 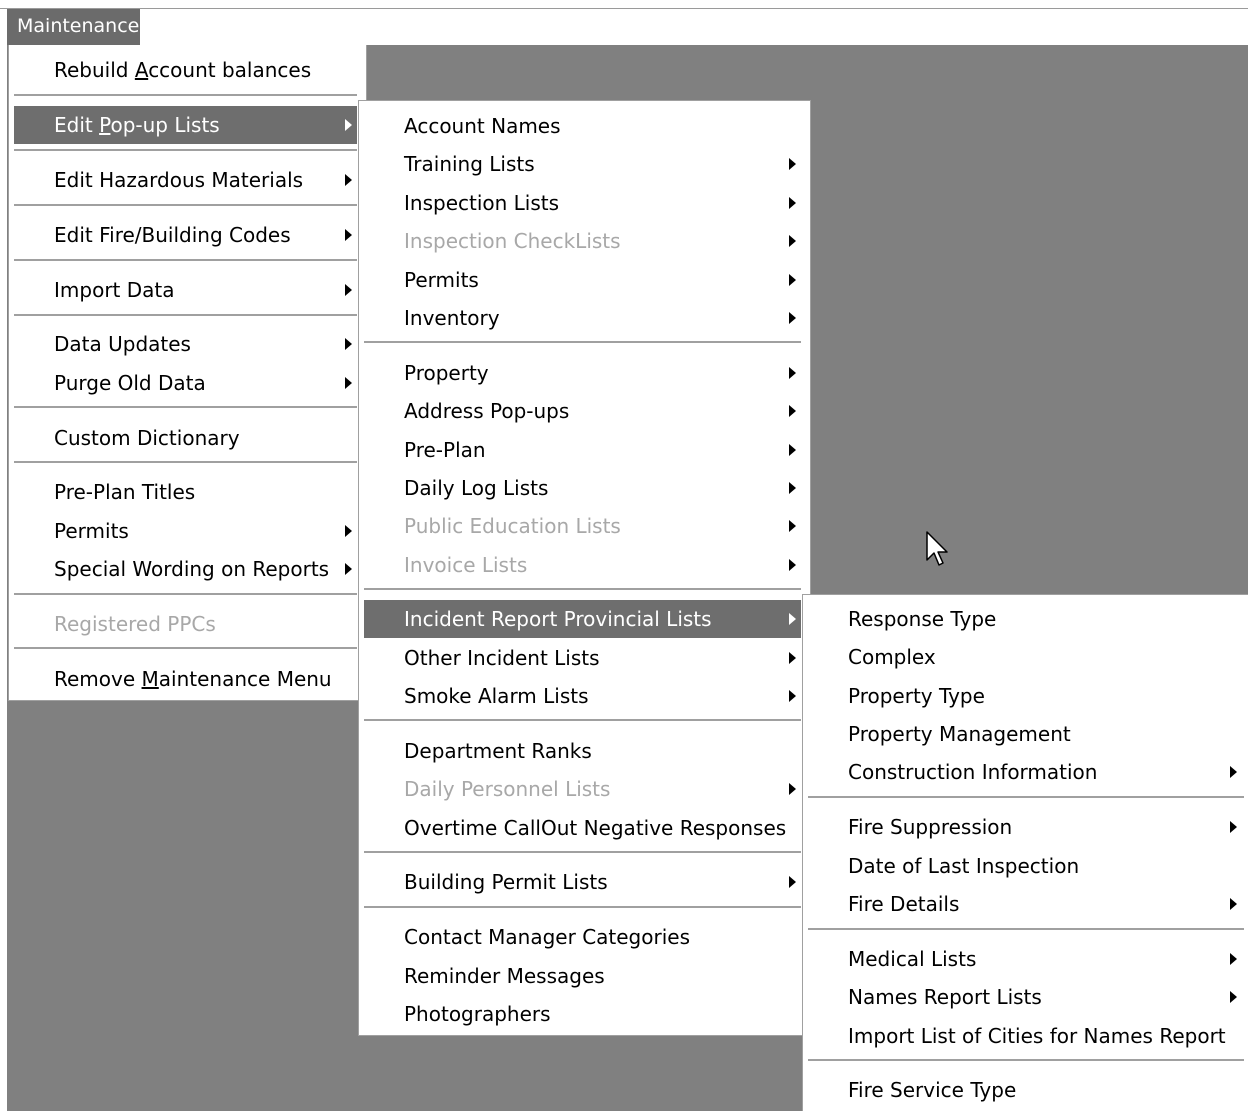 I want to click on construction-information-item: Construction Information, so click(x=1026, y=772).